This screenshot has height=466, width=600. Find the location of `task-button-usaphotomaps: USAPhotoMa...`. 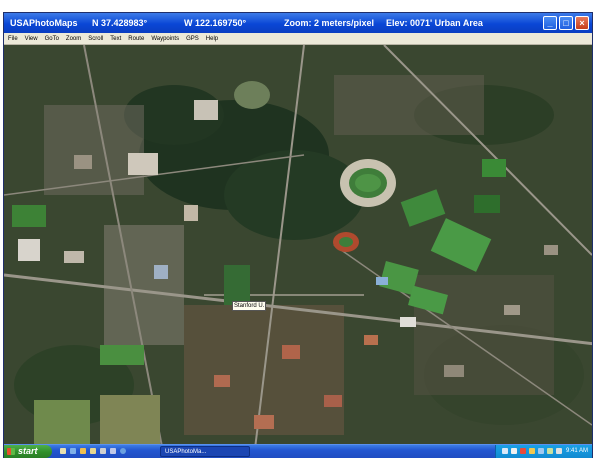

task-button-usaphotomaps: USAPhotoMa... is located at coordinates (205, 451).